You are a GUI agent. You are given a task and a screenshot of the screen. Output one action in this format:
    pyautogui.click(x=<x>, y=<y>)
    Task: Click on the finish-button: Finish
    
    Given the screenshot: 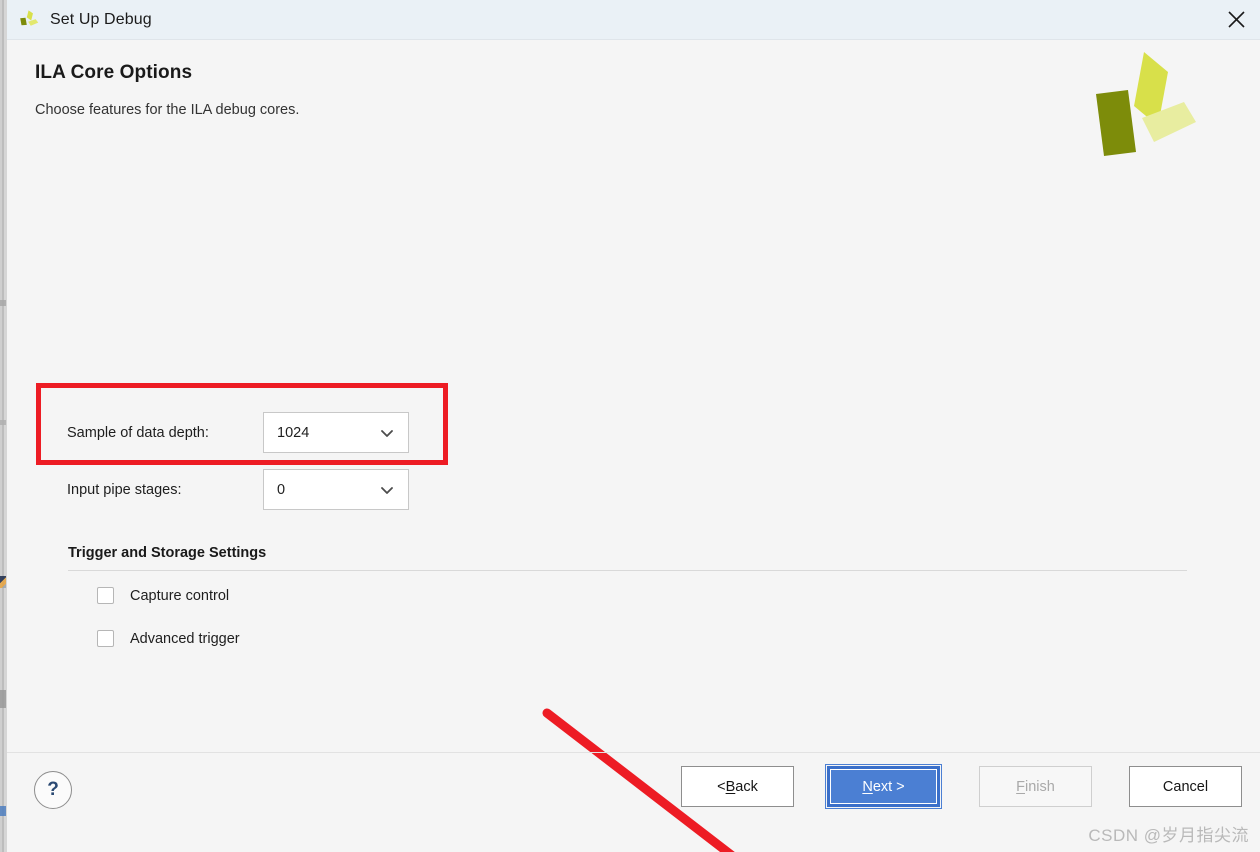 What is the action you would take?
    pyautogui.click(x=1035, y=786)
    